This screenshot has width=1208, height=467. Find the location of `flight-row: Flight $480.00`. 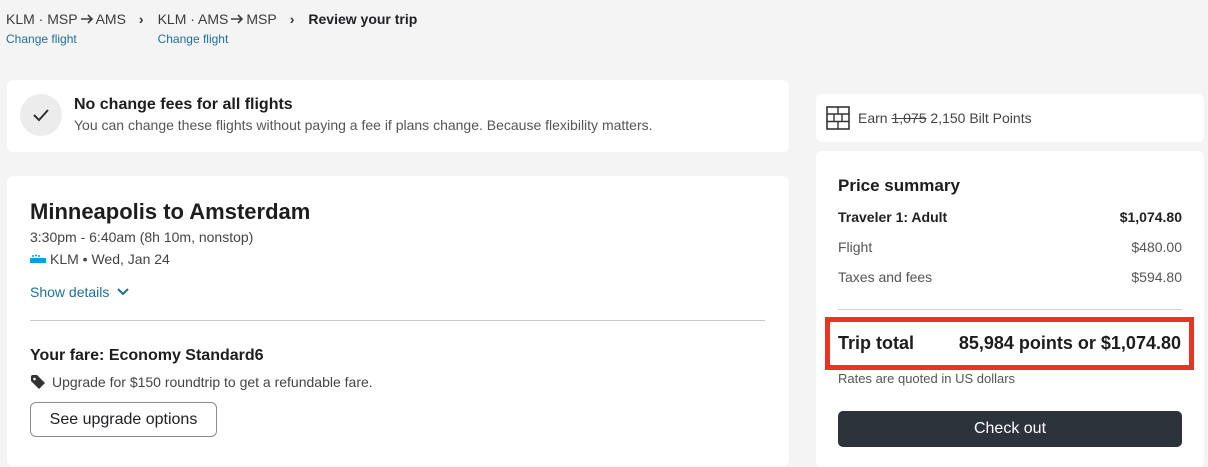

flight-row: Flight $480.00 is located at coordinates (1010, 247).